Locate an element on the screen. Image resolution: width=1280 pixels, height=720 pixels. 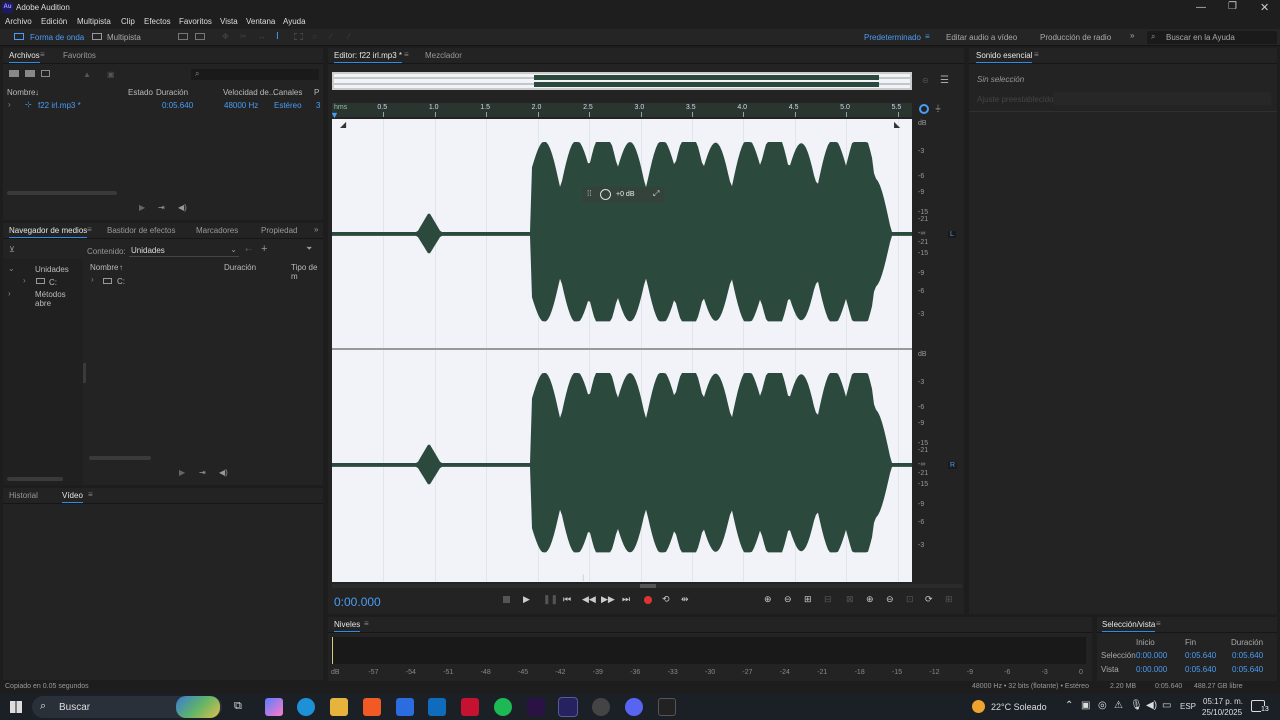
view-duration: 0:05.640 is located at coordinates (1247, 669).